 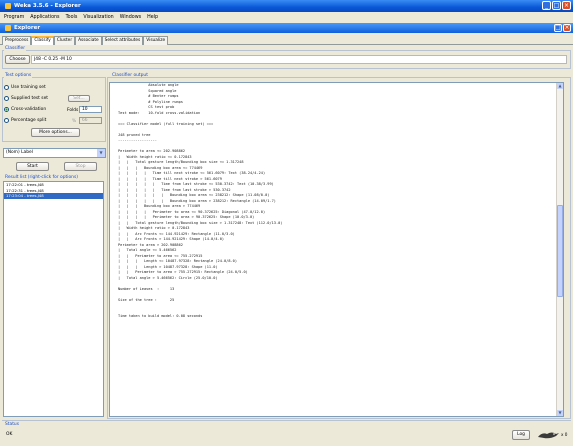 What do you see at coordinates (32, 166) in the screenshot?
I see `start-button: Start` at bounding box center [32, 166].